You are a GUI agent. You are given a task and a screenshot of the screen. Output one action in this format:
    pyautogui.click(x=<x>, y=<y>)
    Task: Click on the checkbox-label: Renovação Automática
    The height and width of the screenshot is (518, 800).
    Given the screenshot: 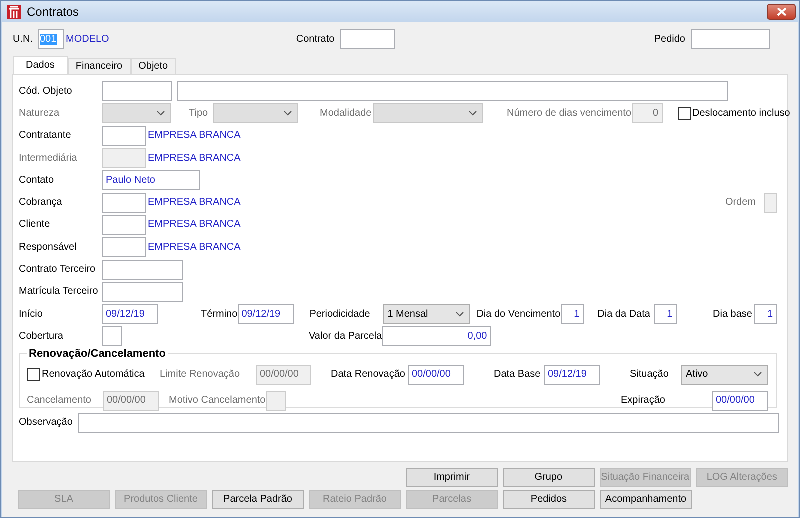 What is the action you would take?
    pyautogui.click(x=93, y=374)
    